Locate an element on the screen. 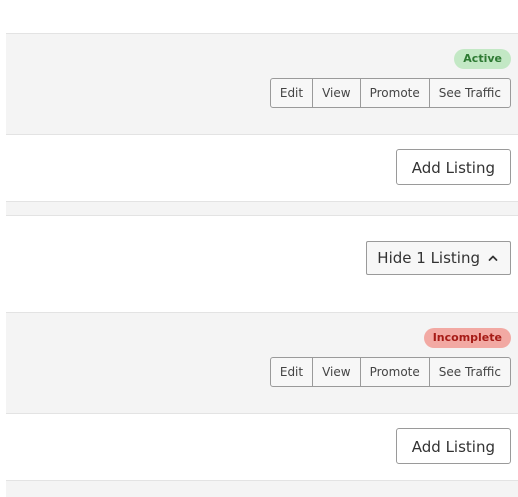  hide-listings-button: Hide 1 Listing is located at coordinates (438, 258).